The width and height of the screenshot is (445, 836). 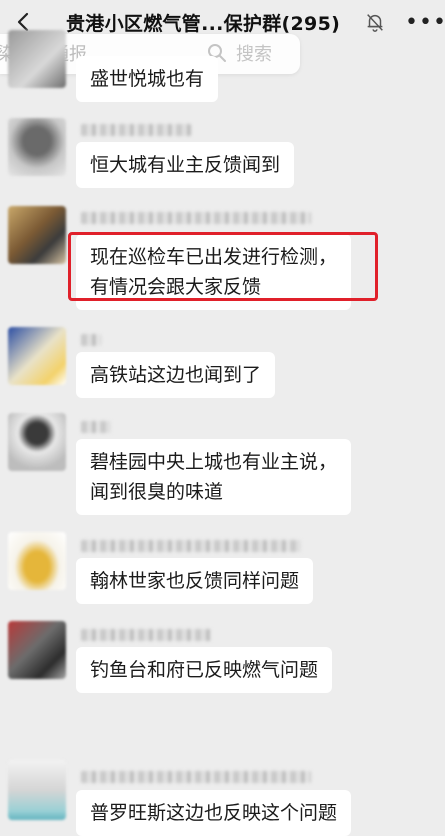 I want to click on highlight-box, so click(x=223, y=266).